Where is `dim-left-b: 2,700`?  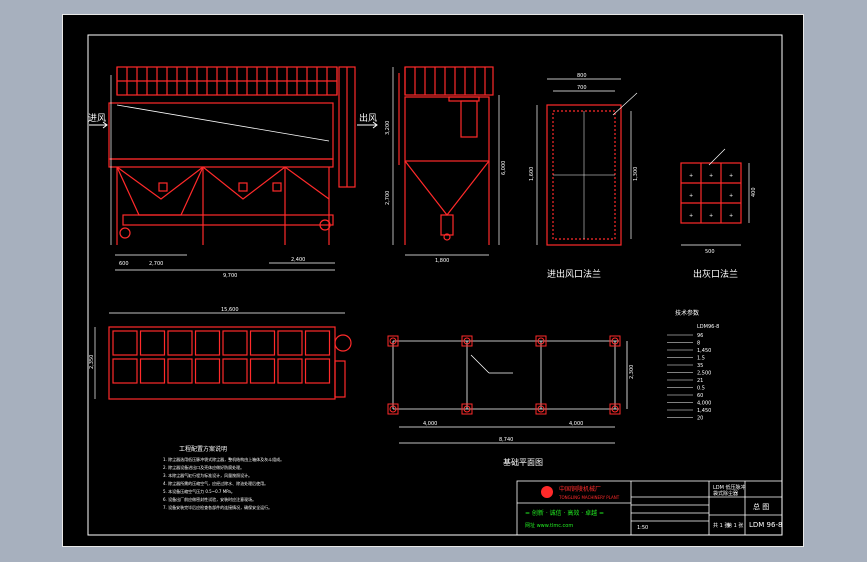
dim-left-b: 2,700 is located at coordinates (156, 264).